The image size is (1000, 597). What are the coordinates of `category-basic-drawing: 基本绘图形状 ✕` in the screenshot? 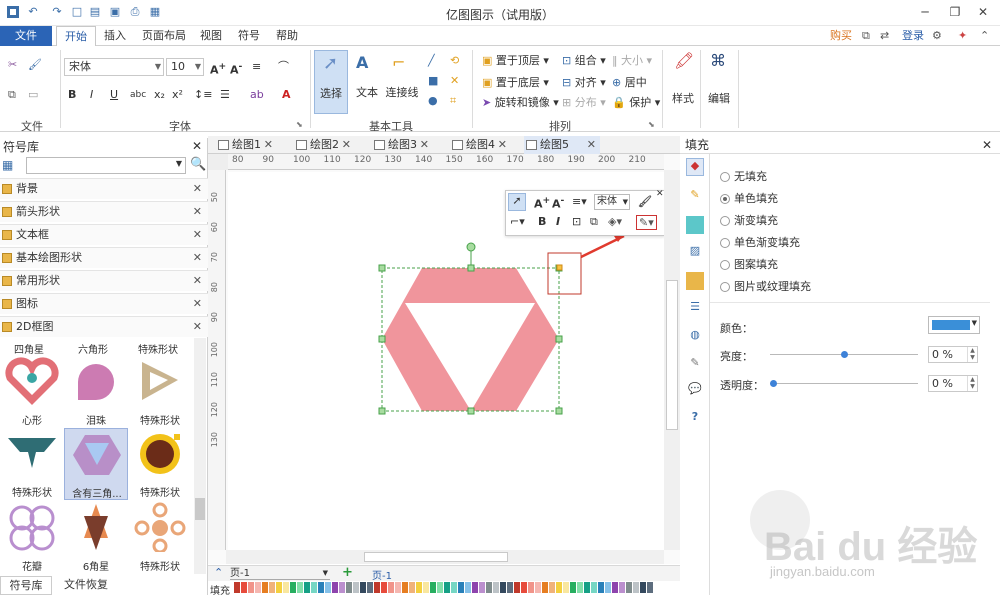 It's located at (104, 257).